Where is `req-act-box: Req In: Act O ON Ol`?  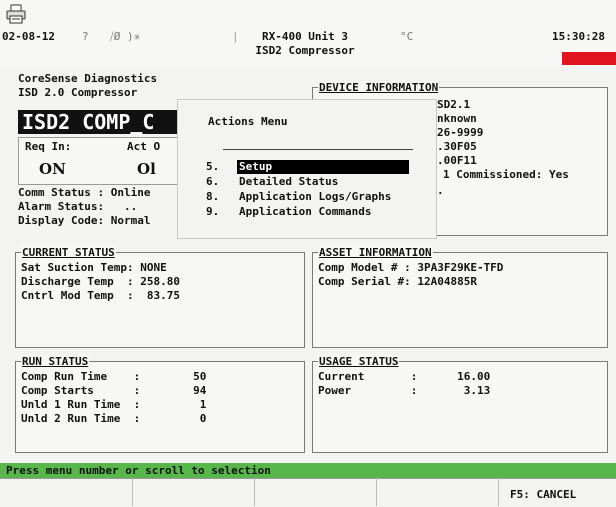
req-act-box: Req In: Act O ON Ol is located at coordinates (100, 161).